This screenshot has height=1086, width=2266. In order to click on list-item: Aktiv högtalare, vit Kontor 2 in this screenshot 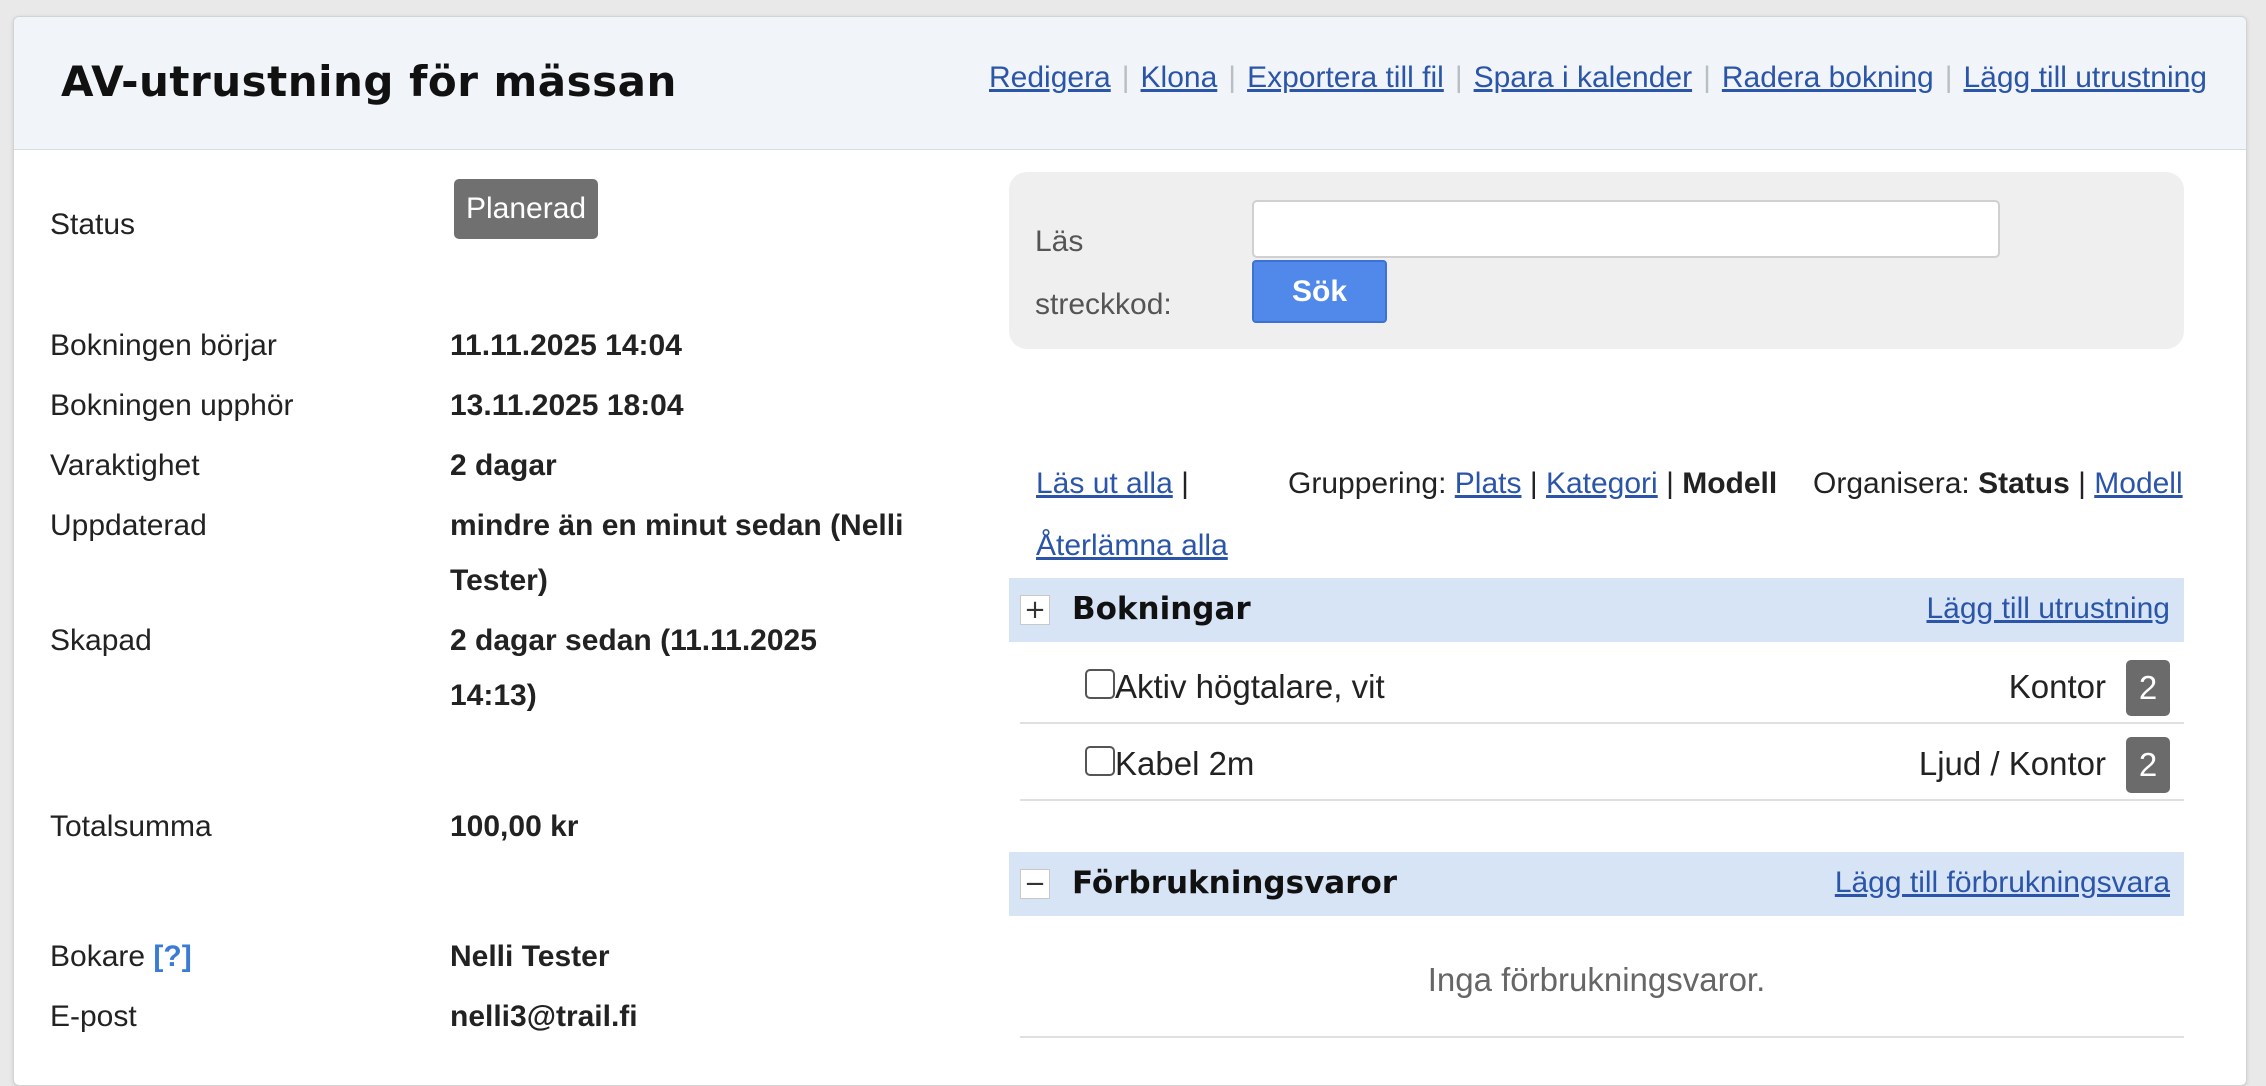, I will do `click(1602, 686)`.